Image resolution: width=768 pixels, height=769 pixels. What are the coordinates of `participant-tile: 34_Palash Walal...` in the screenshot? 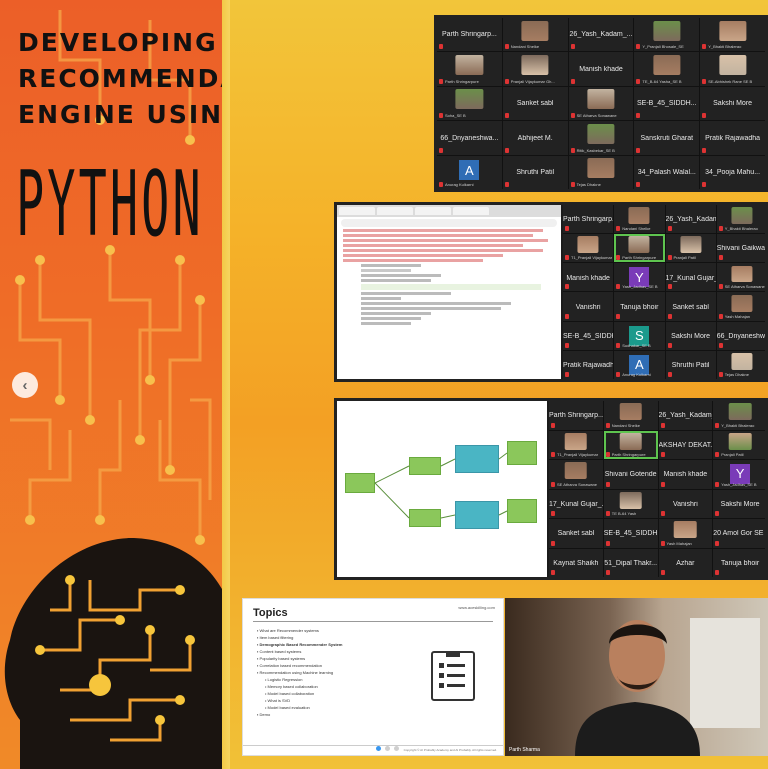 It's located at (667, 172).